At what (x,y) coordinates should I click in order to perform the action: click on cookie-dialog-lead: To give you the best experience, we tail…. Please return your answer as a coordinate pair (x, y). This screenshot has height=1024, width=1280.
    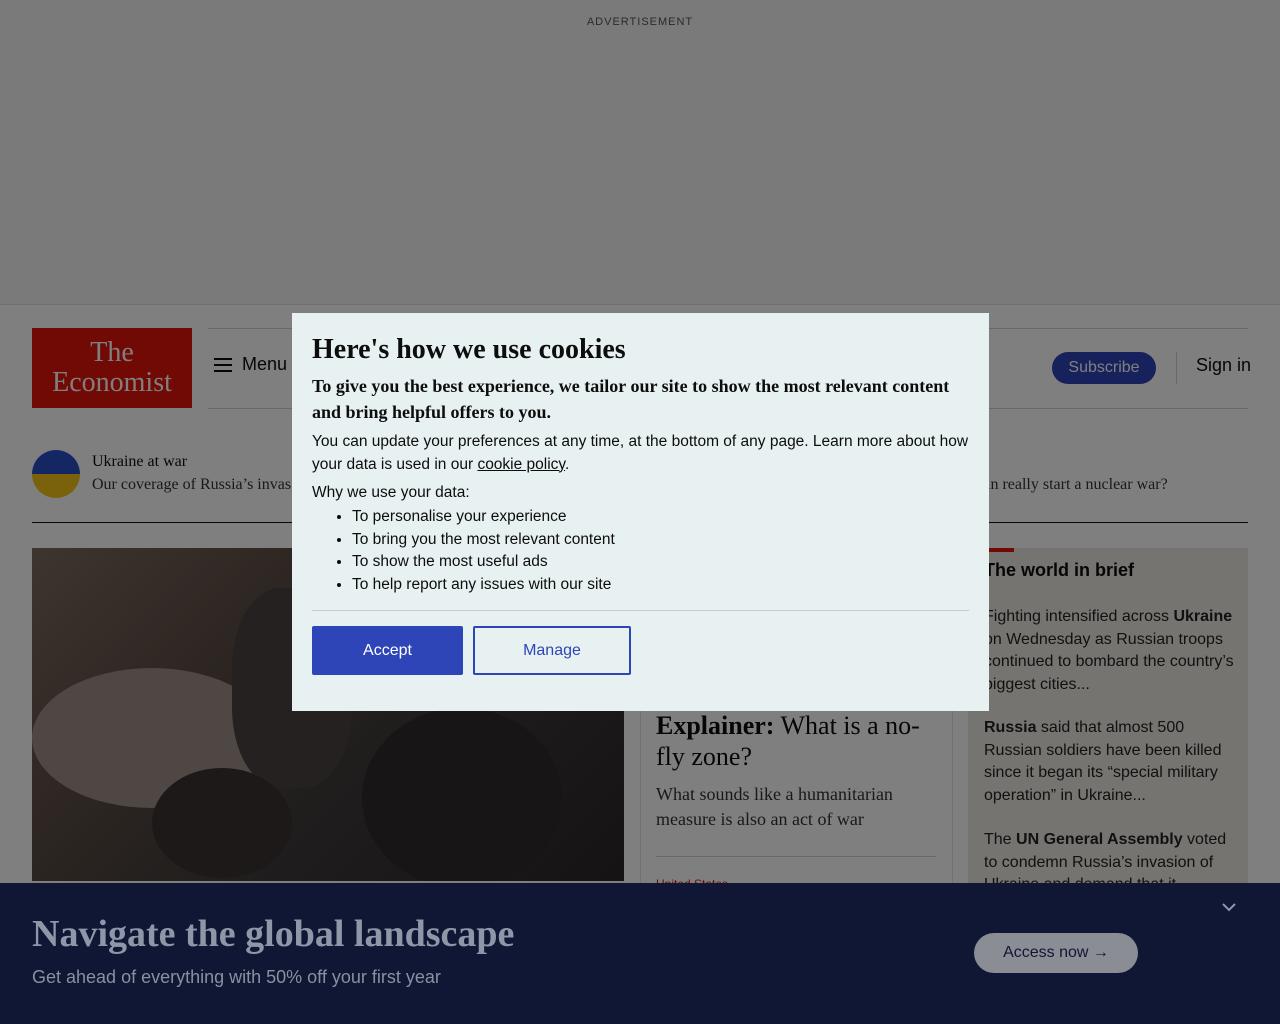
    Looking at the image, I should click on (631, 399).